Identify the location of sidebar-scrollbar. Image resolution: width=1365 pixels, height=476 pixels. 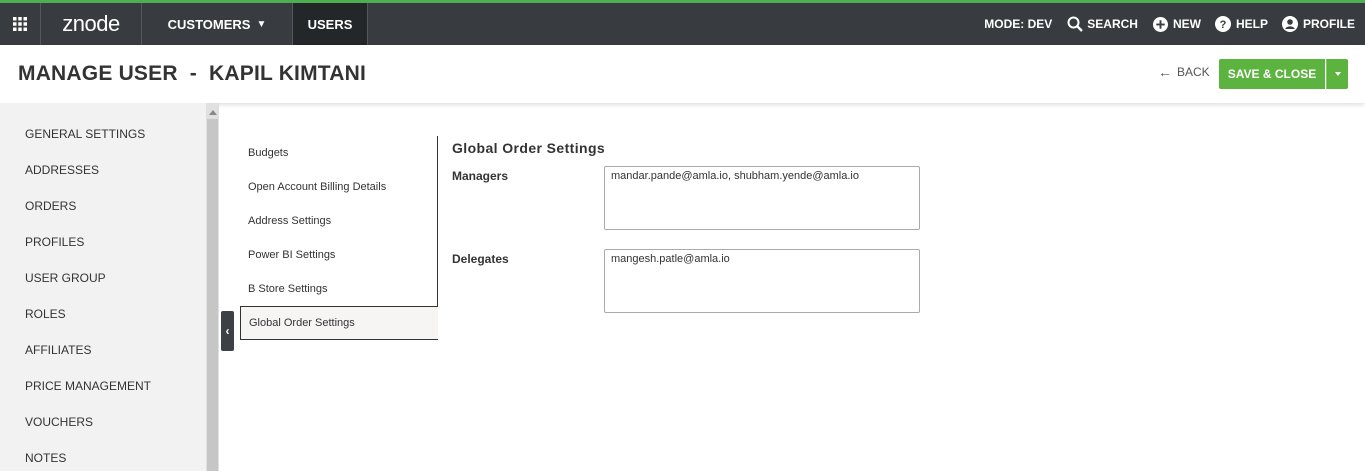
(212, 287).